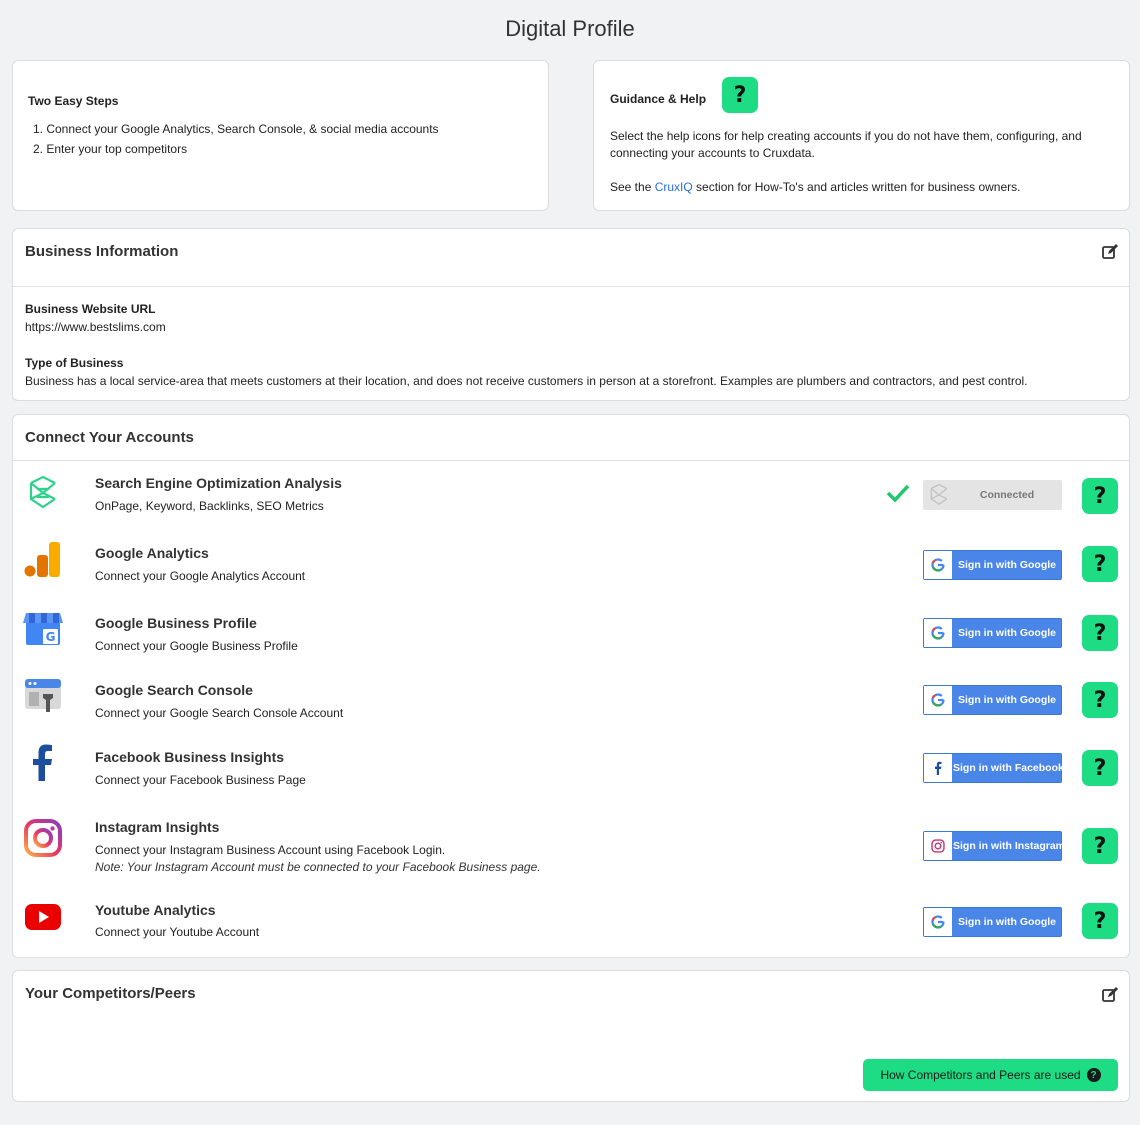 This screenshot has height=1125, width=1140. What do you see at coordinates (157, 827) in the screenshot?
I see `row-title: Instagram Insights` at bounding box center [157, 827].